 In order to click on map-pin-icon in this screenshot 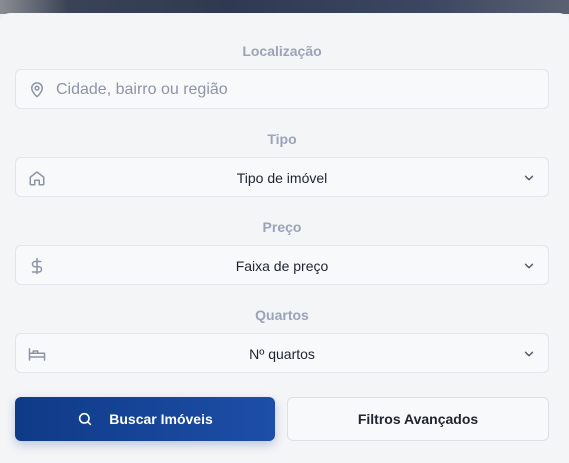, I will do `click(37, 90)`.